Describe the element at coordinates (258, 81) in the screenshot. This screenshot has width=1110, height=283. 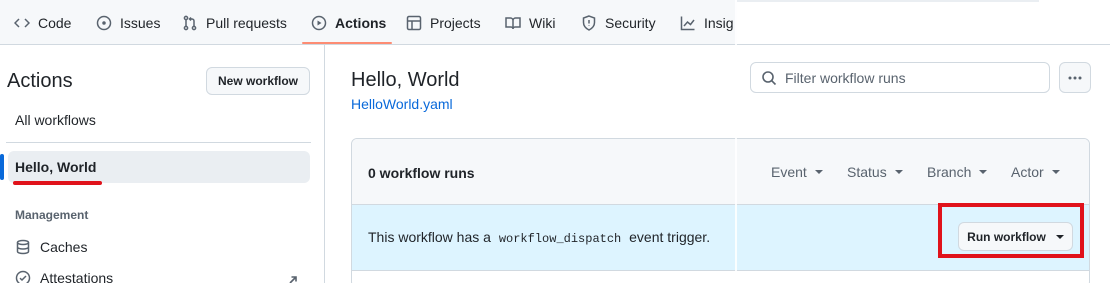
I see `new-workflow-button: New workflow` at that location.